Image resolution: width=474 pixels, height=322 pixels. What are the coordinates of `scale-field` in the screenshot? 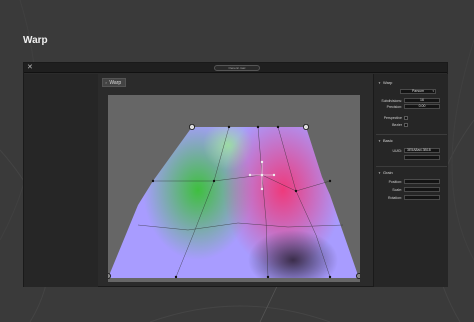 It's located at (422, 189).